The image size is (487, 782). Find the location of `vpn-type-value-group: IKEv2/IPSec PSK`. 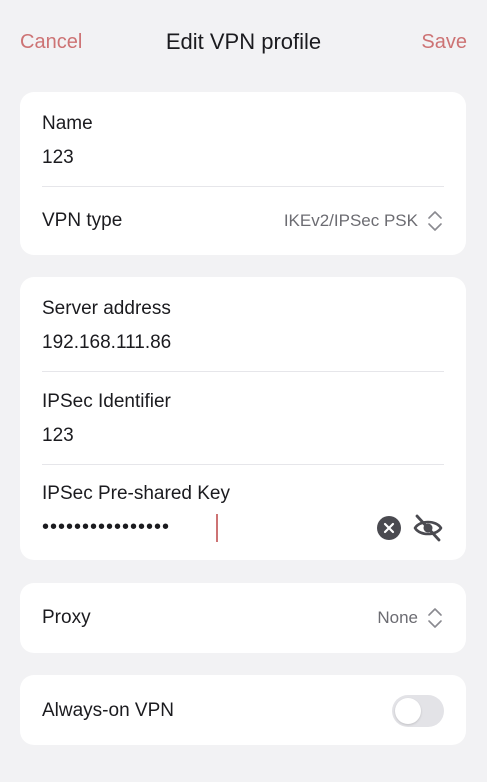

vpn-type-value-group: IKEv2/IPSec PSK is located at coordinates (364, 221).